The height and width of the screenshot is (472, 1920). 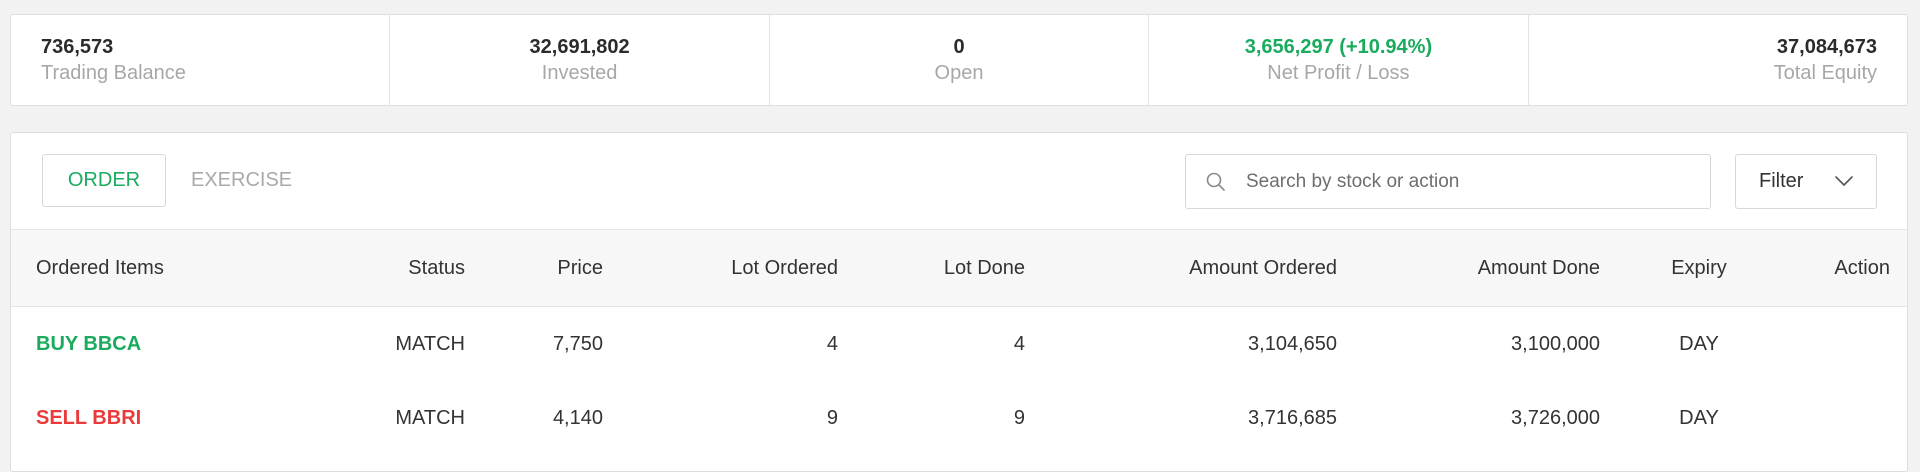 I want to click on search-box, so click(x=1448, y=181).